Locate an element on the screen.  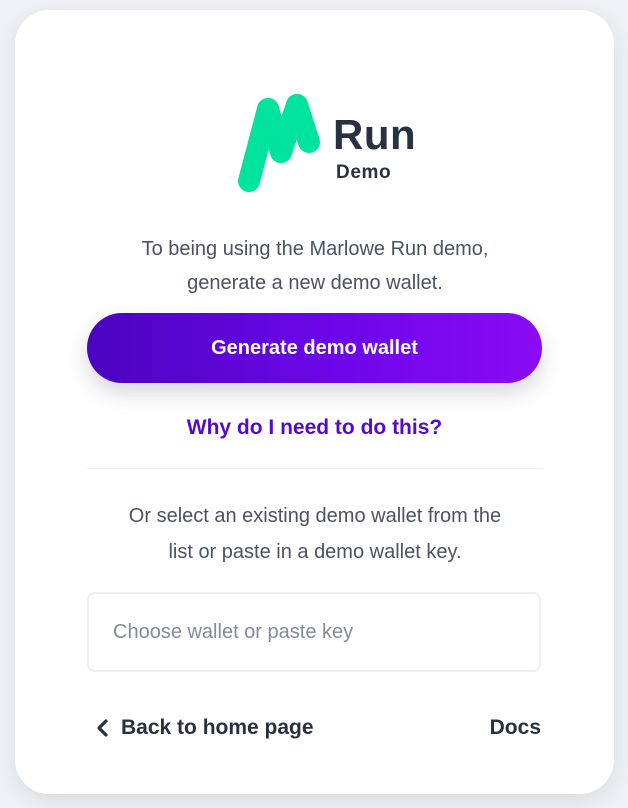
back-to-home-link: Back to home page is located at coordinates (204, 728).